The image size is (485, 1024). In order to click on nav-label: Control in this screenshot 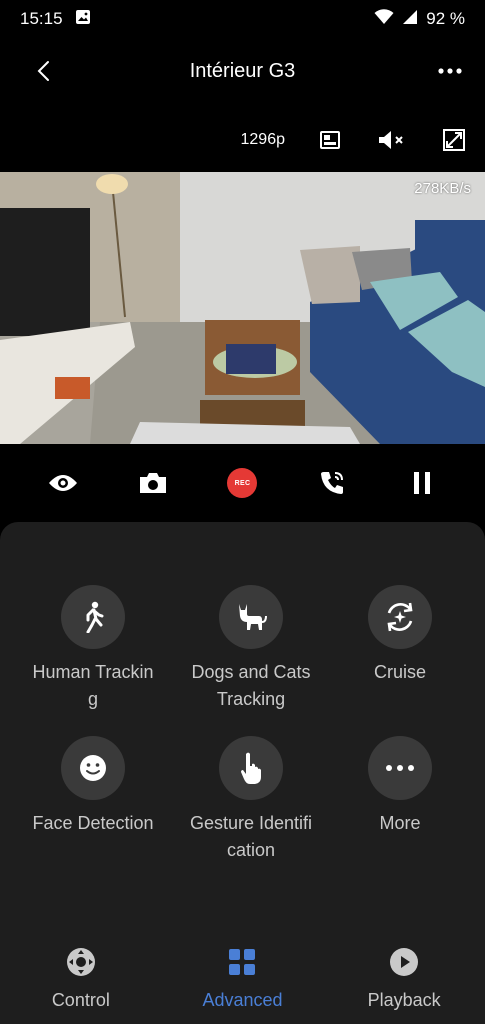, I will do `click(80, 1000)`.